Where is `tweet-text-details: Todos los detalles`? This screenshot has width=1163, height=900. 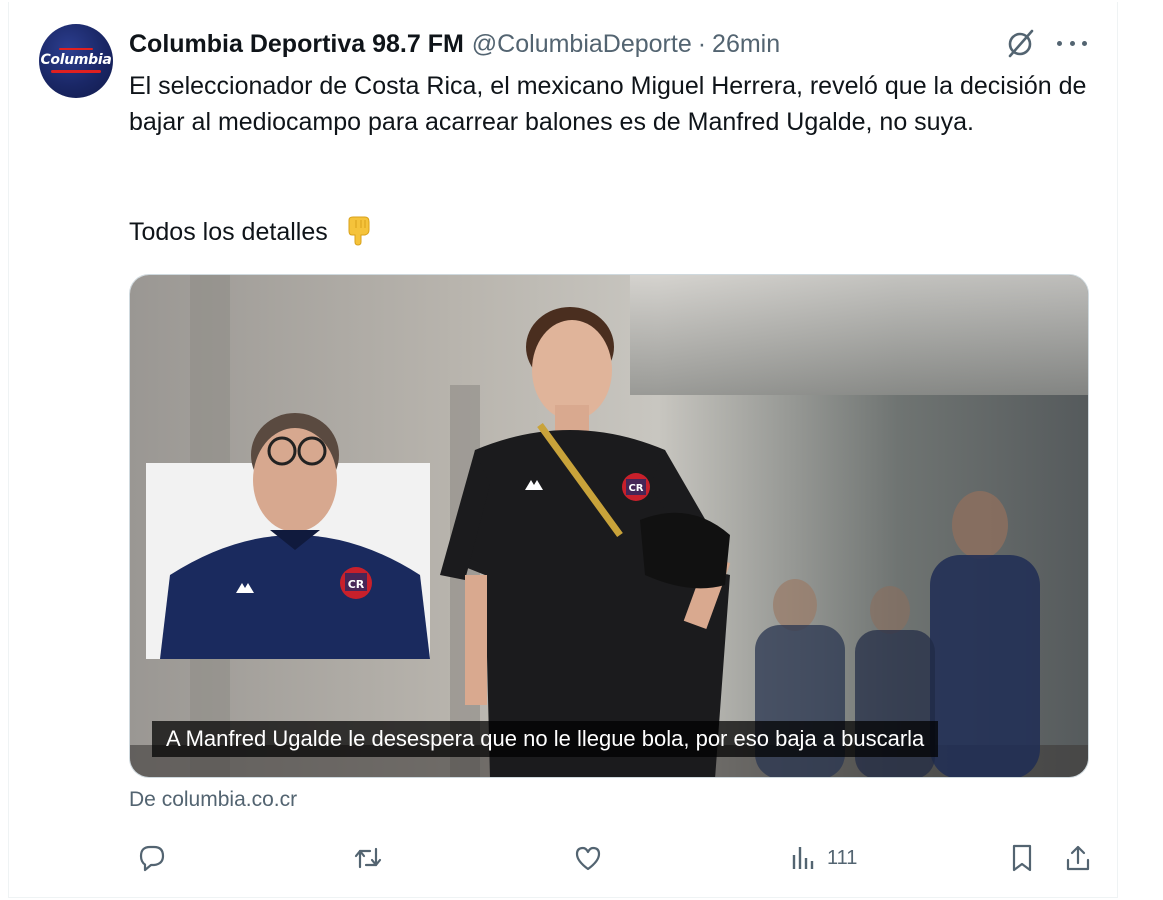 tweet-text-details: Todos los detalles is located at coordinates (250, 232).